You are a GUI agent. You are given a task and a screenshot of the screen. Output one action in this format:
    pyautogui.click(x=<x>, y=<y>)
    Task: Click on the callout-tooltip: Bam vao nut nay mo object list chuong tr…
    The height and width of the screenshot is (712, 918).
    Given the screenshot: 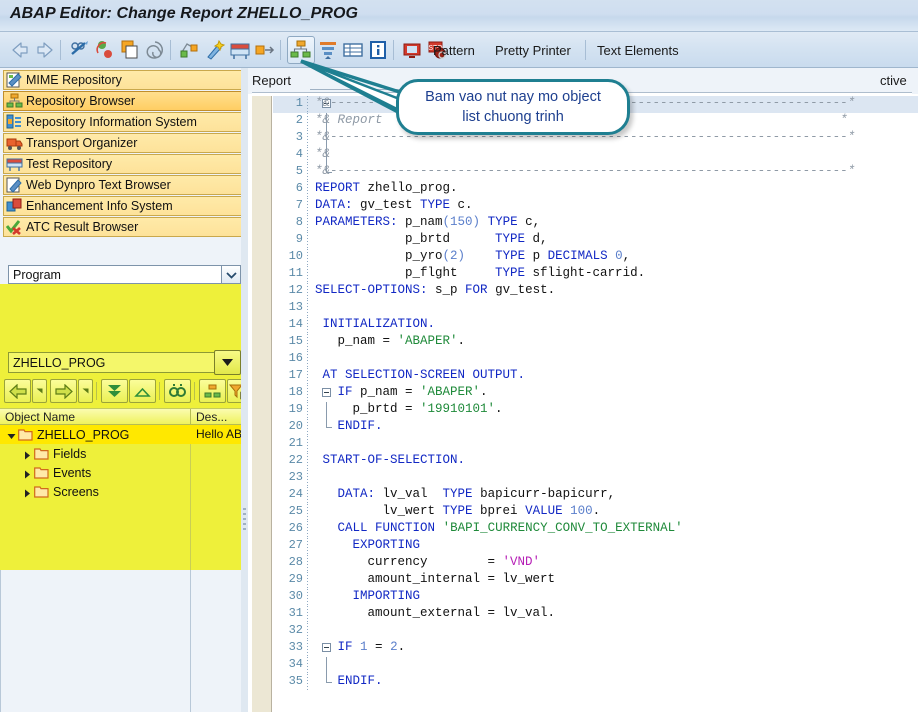 What is the action you would take?
    pyautogui.click(x=513, y=107)
    